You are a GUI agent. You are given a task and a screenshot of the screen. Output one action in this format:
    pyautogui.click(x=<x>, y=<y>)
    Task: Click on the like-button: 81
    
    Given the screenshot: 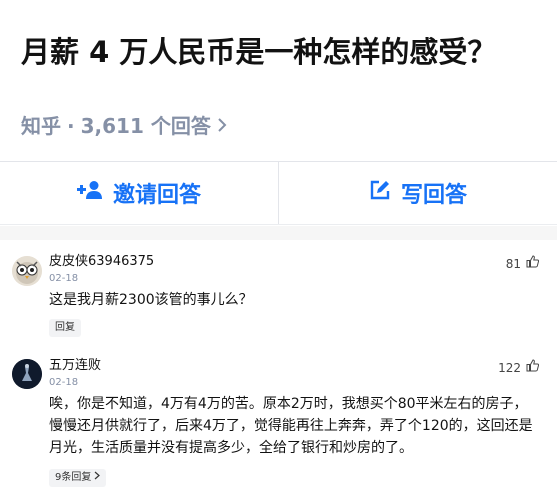 What is the action you would take?
    pyautogui.click(x=522, y=263)
    